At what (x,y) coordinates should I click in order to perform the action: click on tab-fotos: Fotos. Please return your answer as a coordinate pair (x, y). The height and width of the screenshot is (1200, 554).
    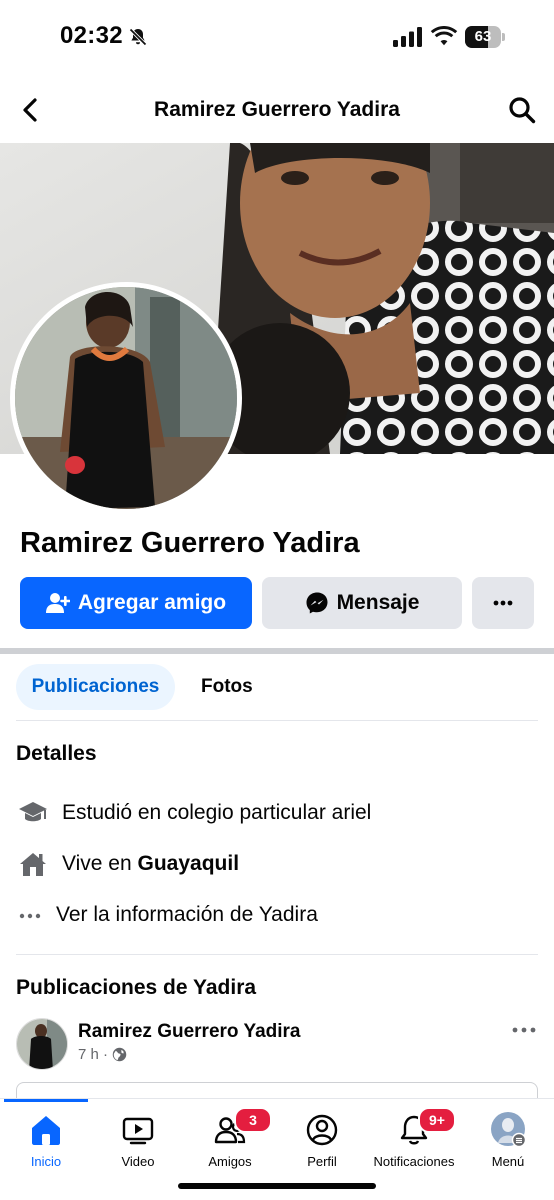
    Looking at the image, I should click on (227, 687).